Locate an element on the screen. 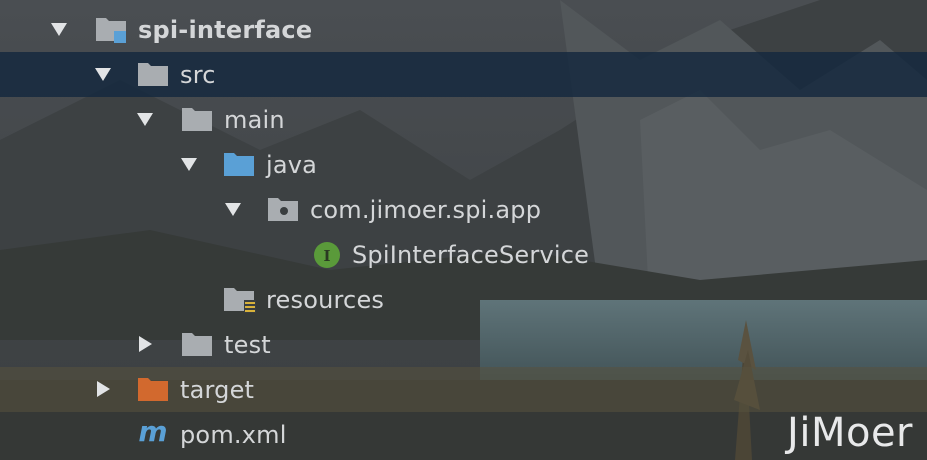  tree-row-main: main is located at coordinates (463, 119).